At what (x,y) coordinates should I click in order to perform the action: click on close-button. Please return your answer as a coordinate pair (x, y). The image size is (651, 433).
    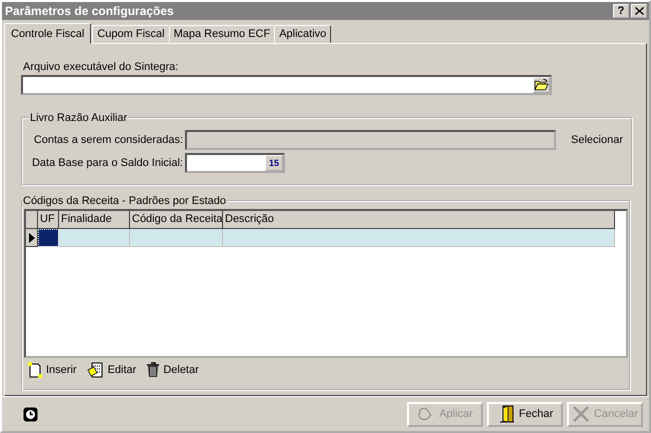
    Looking at the image, I should click on (639, 11).